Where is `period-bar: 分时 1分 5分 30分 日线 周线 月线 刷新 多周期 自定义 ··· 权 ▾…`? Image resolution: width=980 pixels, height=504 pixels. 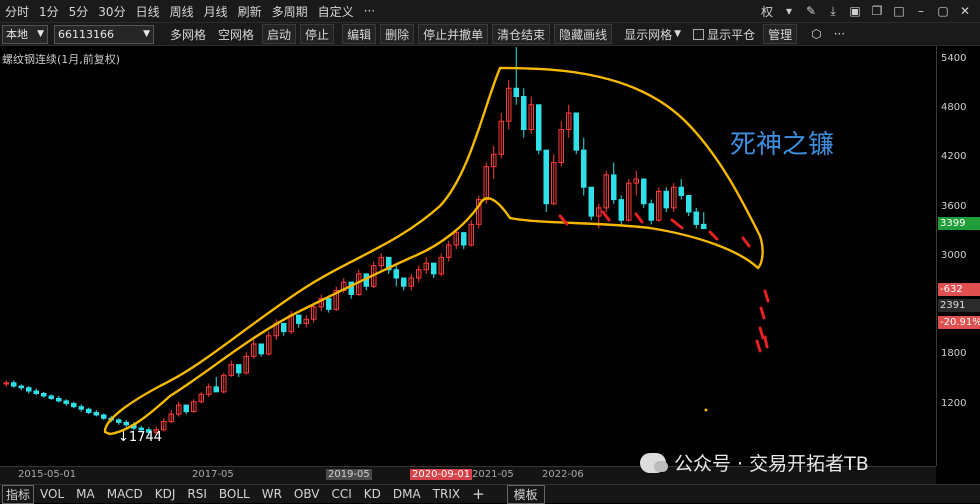 period-bar: 分时 1分 5分 30分 日线 周线 月线 刷新 多周期 自定义 ··· 权 ▾… is located at coordinates (490, 11).